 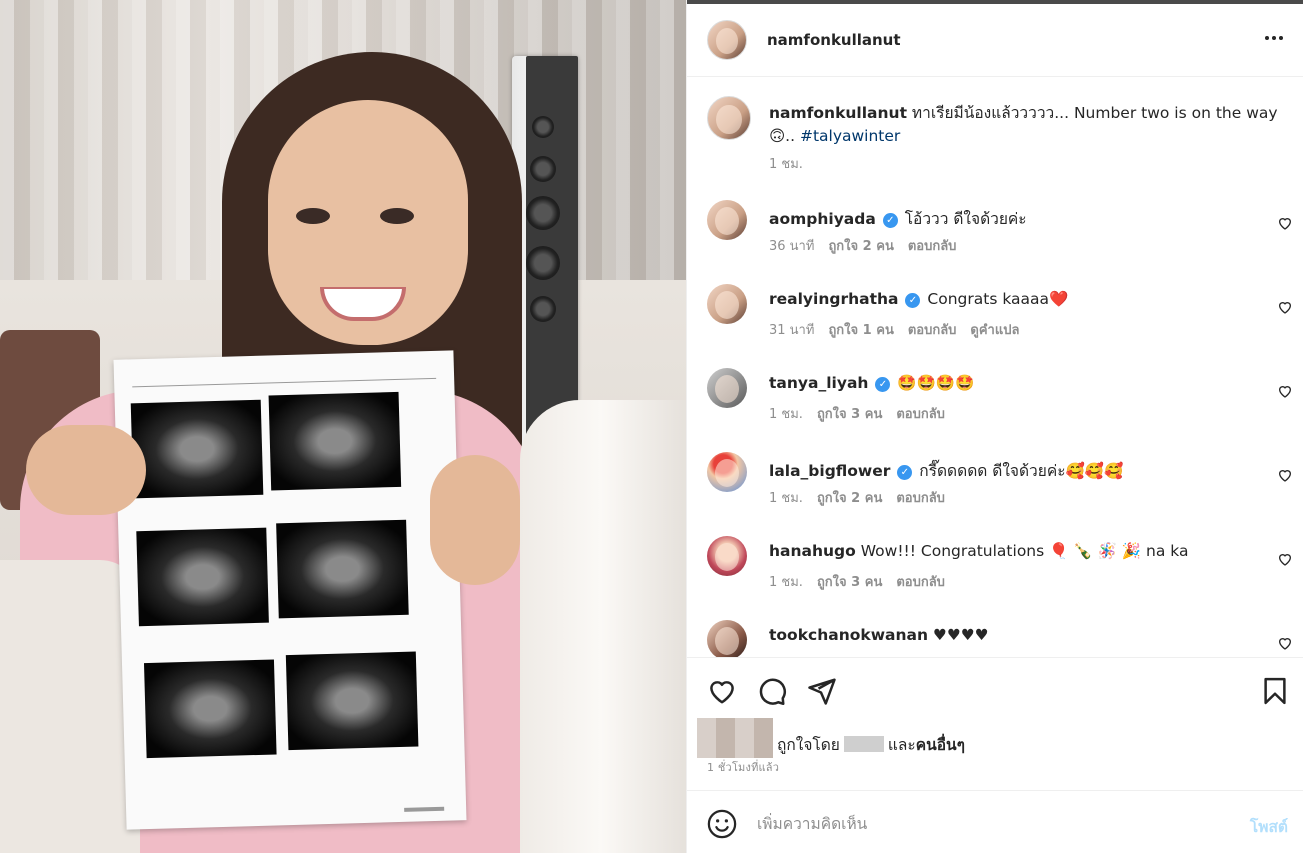 I want to click on comment-time: 31 นาที, so click(x=792, y=330).